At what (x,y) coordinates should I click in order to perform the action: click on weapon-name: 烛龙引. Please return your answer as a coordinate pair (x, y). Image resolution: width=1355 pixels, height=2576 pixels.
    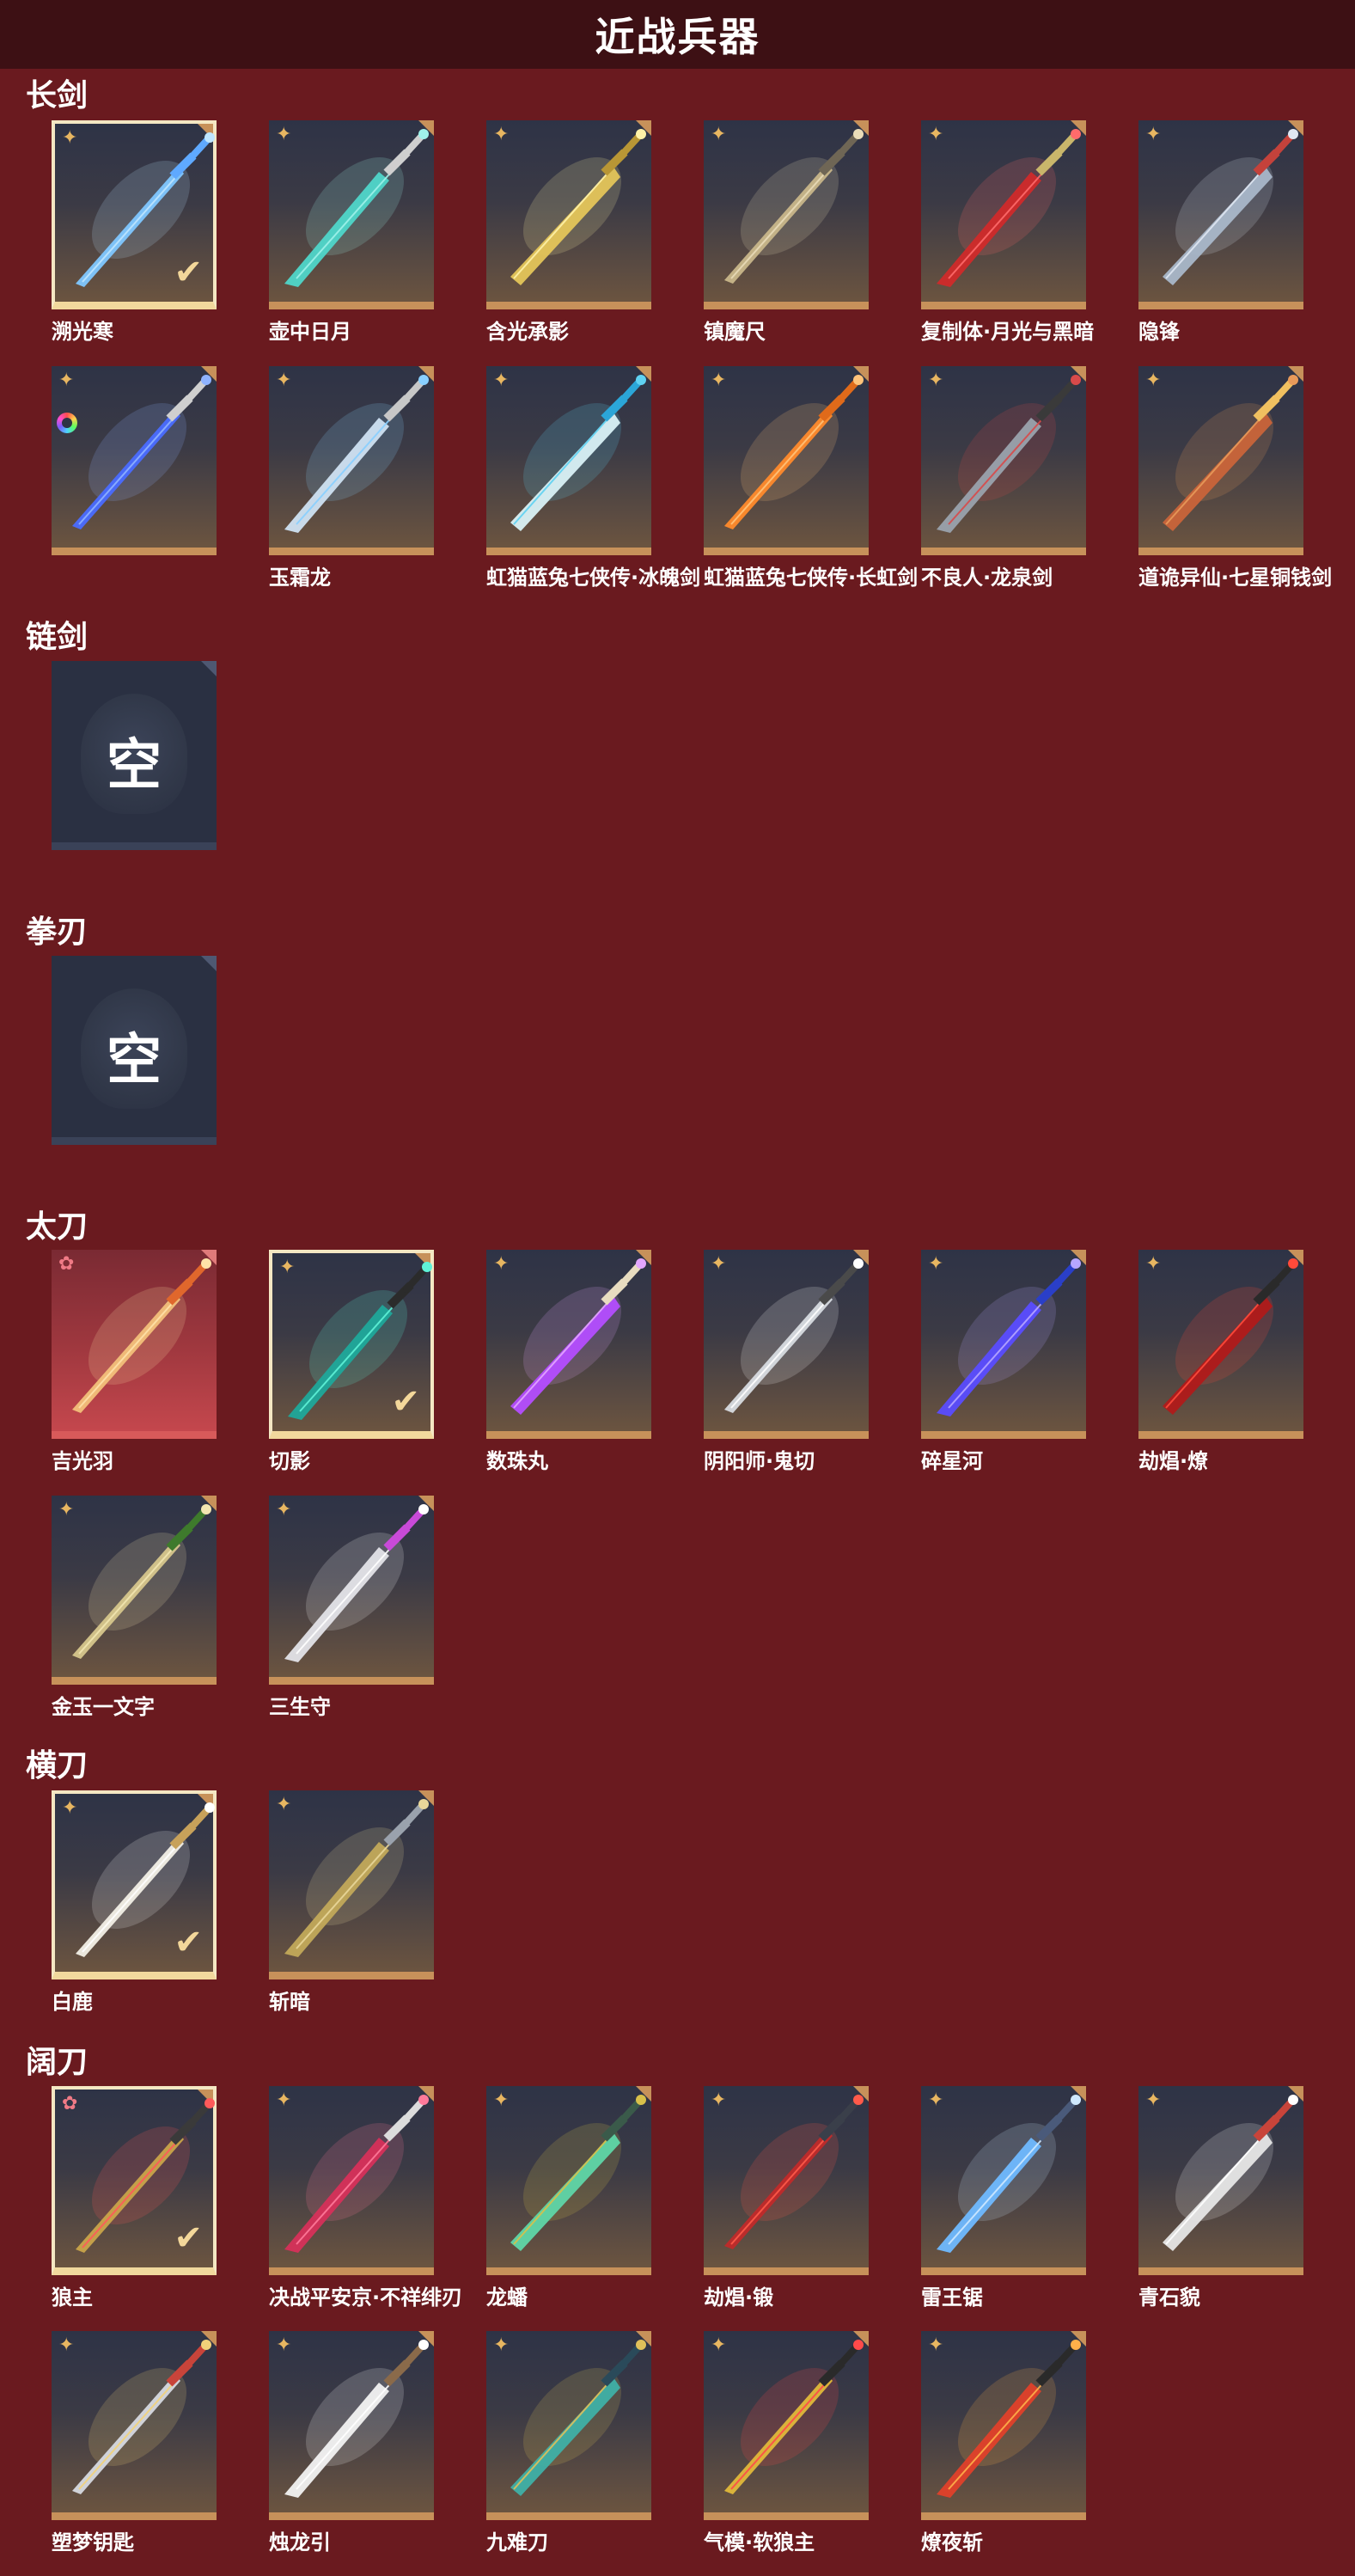
    Looking at the image, I should click on (300, 2542).